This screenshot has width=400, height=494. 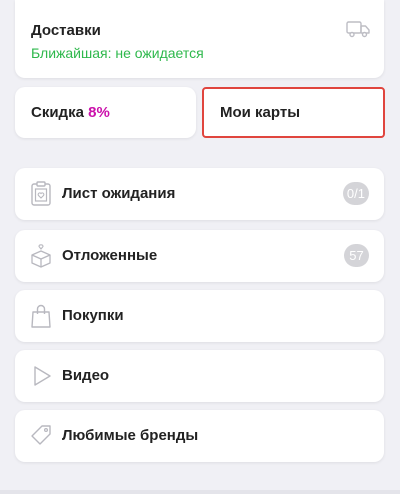 What do you see at coordinates (199, 436) in the screenshot?
I see `menu-item-favorite-brands: Любимые бренды` at bounding box center [199, 436].